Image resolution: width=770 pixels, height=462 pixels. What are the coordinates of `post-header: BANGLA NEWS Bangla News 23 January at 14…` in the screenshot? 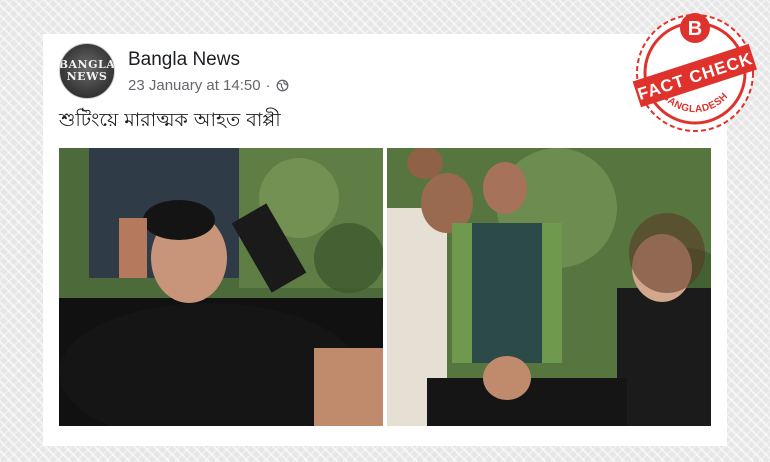 It's located at (174, 71).